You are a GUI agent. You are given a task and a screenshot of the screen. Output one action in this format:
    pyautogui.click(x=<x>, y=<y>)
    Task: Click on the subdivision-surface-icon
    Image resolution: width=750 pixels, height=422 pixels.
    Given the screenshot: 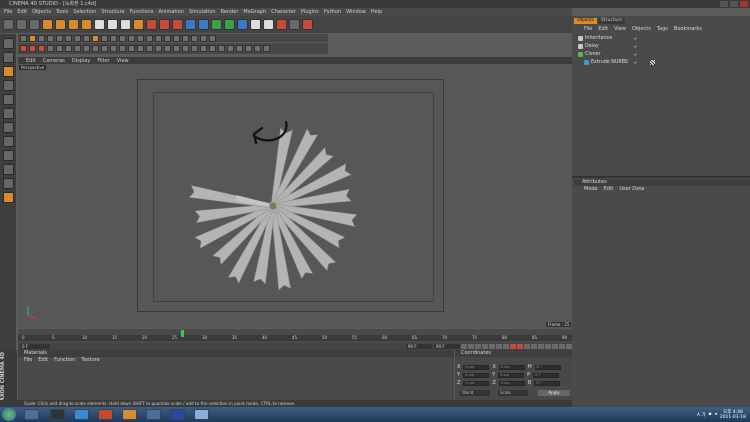 What is the action you would take?
    pyautogui.click(x=216, y=24)
    